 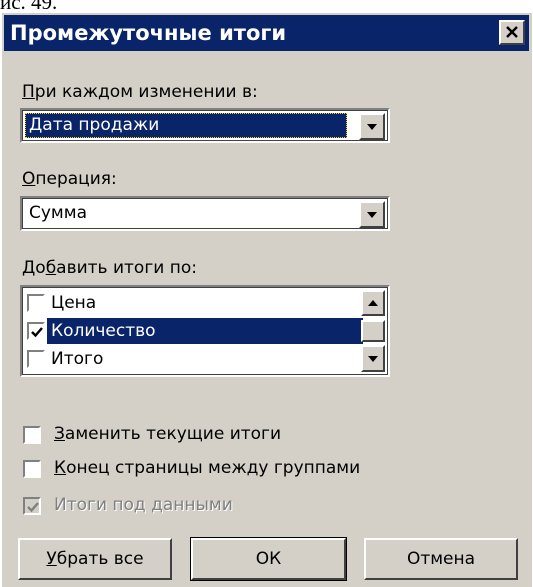 What do you see at coordinates (32, 435) in the screenshot?
I see `replace-current-totals-checkbox` at bounding box center [32, 435].